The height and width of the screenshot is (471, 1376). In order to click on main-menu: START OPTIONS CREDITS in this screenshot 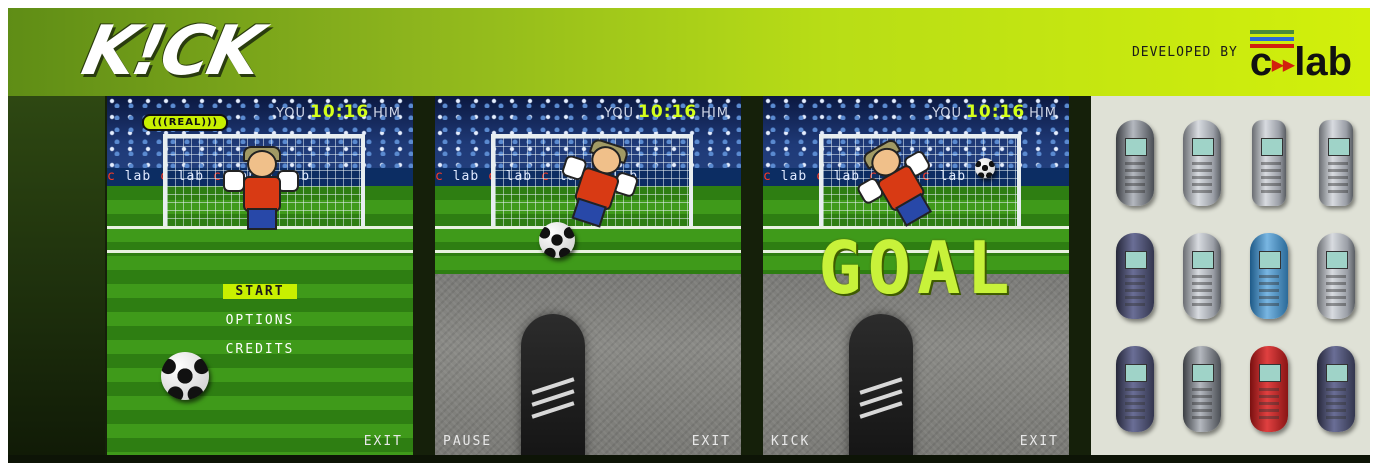, I will do `click(260, 327)`.